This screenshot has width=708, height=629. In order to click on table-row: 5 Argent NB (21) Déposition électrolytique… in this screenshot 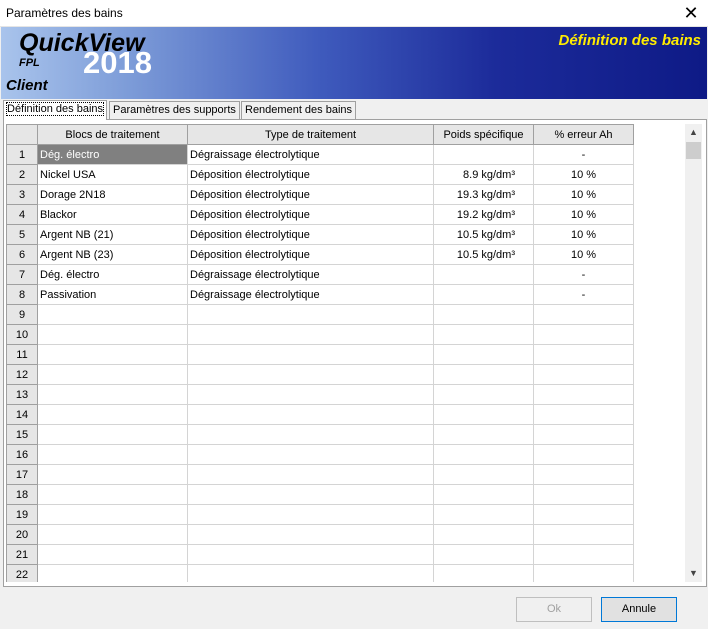, I will do `click(320, 234)`.